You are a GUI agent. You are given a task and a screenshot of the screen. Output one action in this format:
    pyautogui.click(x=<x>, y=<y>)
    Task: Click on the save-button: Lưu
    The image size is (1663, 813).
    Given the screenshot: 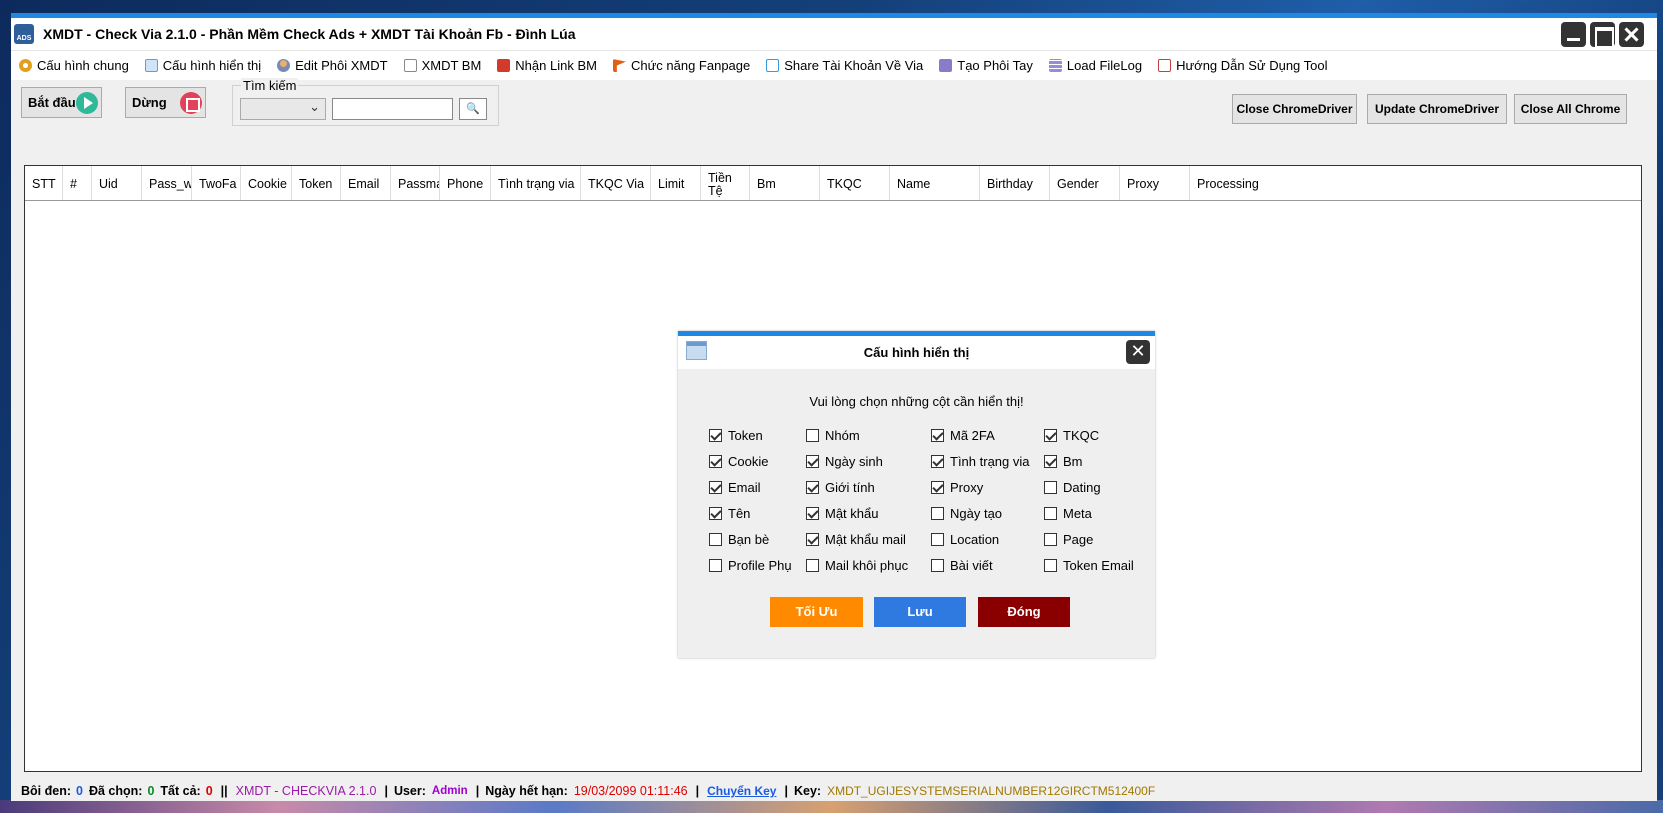 What is the action you would take?
    pyautogui.click(x=920, y=612)
    